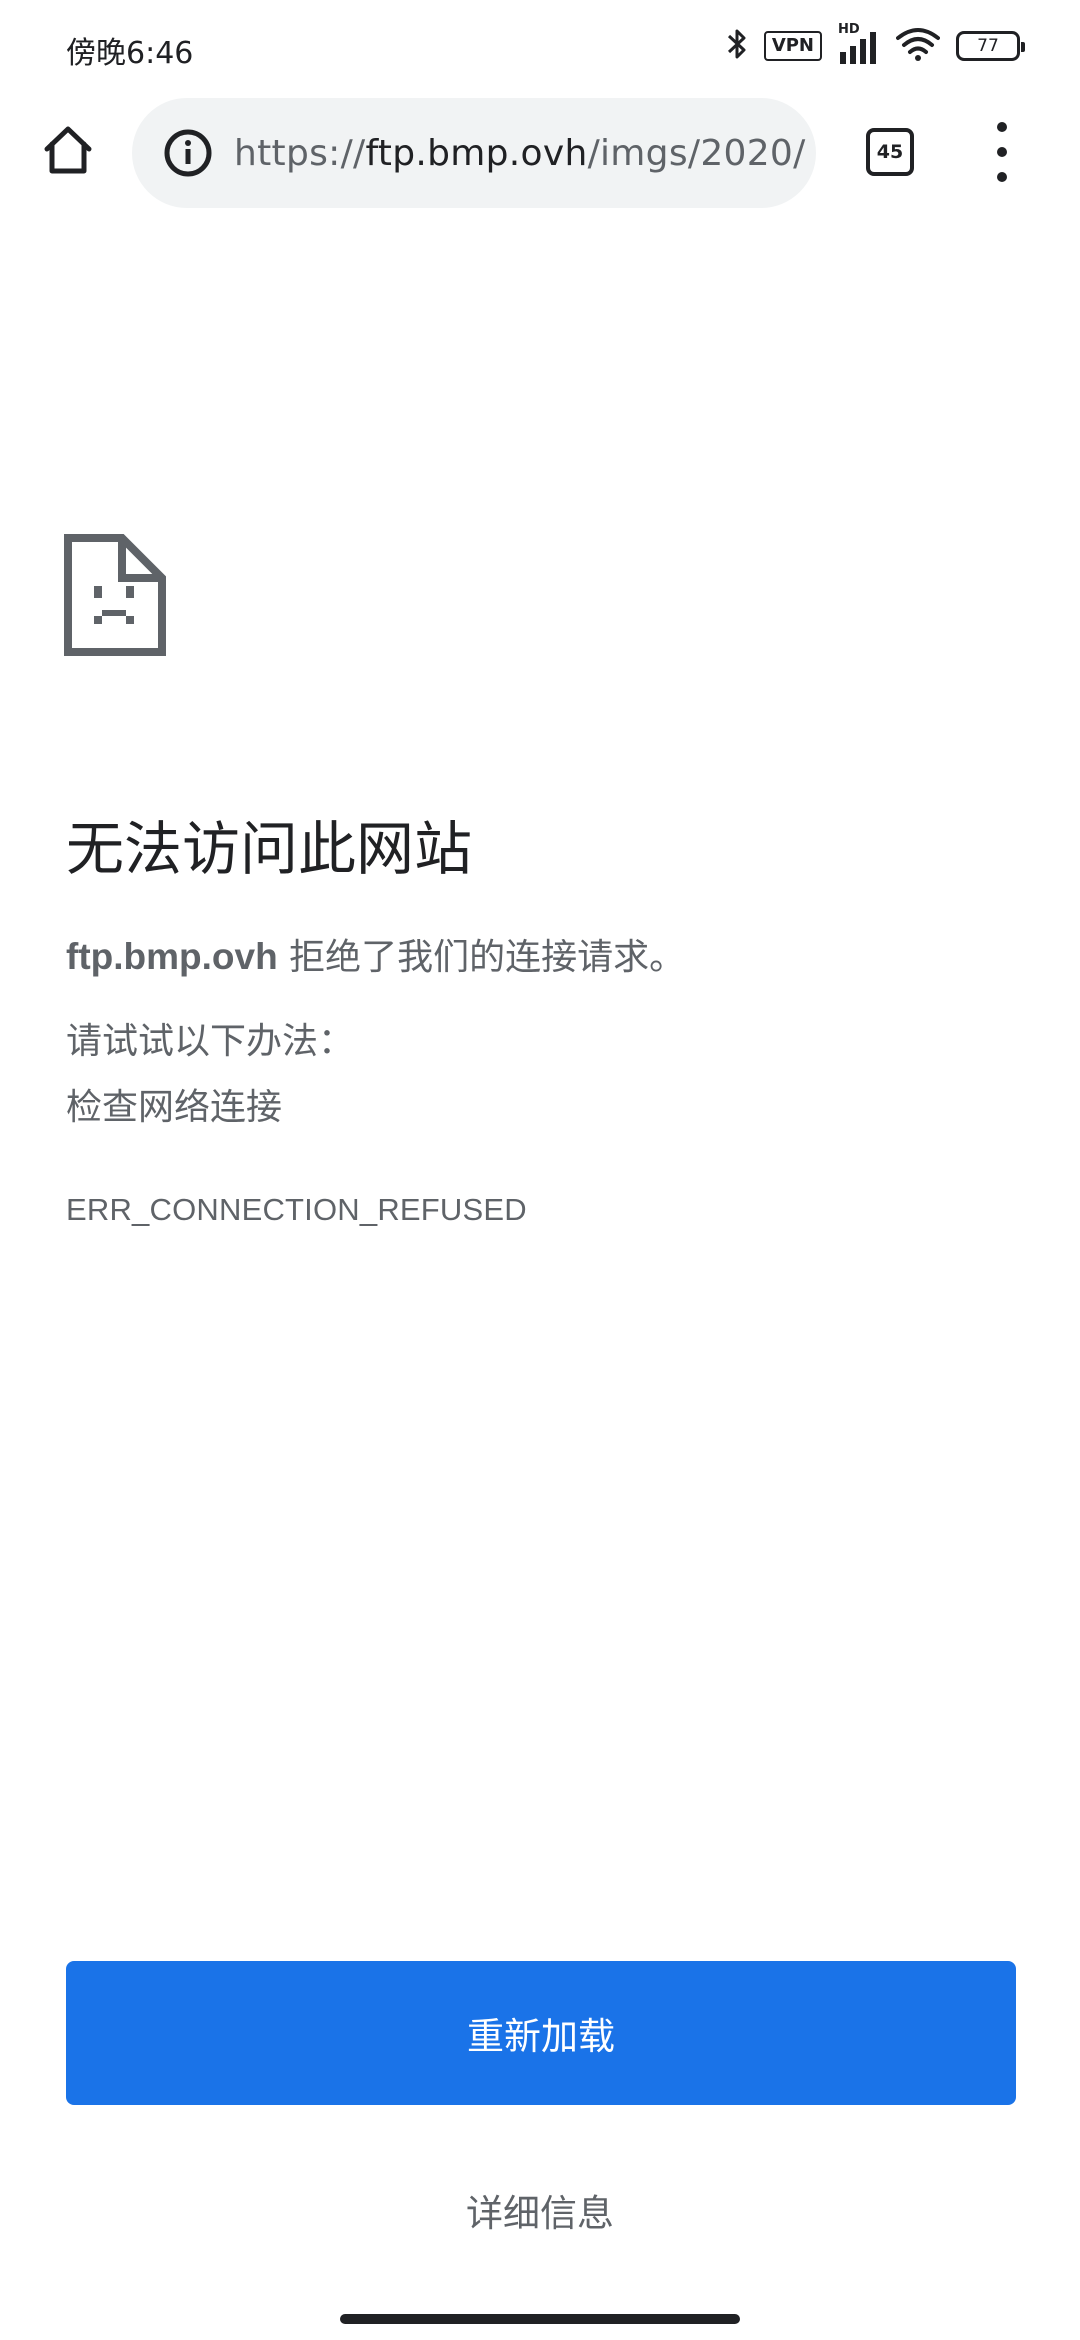  I want to click on error-code: ERR_CONNECTION_REFUSED, so click(296, 1209).